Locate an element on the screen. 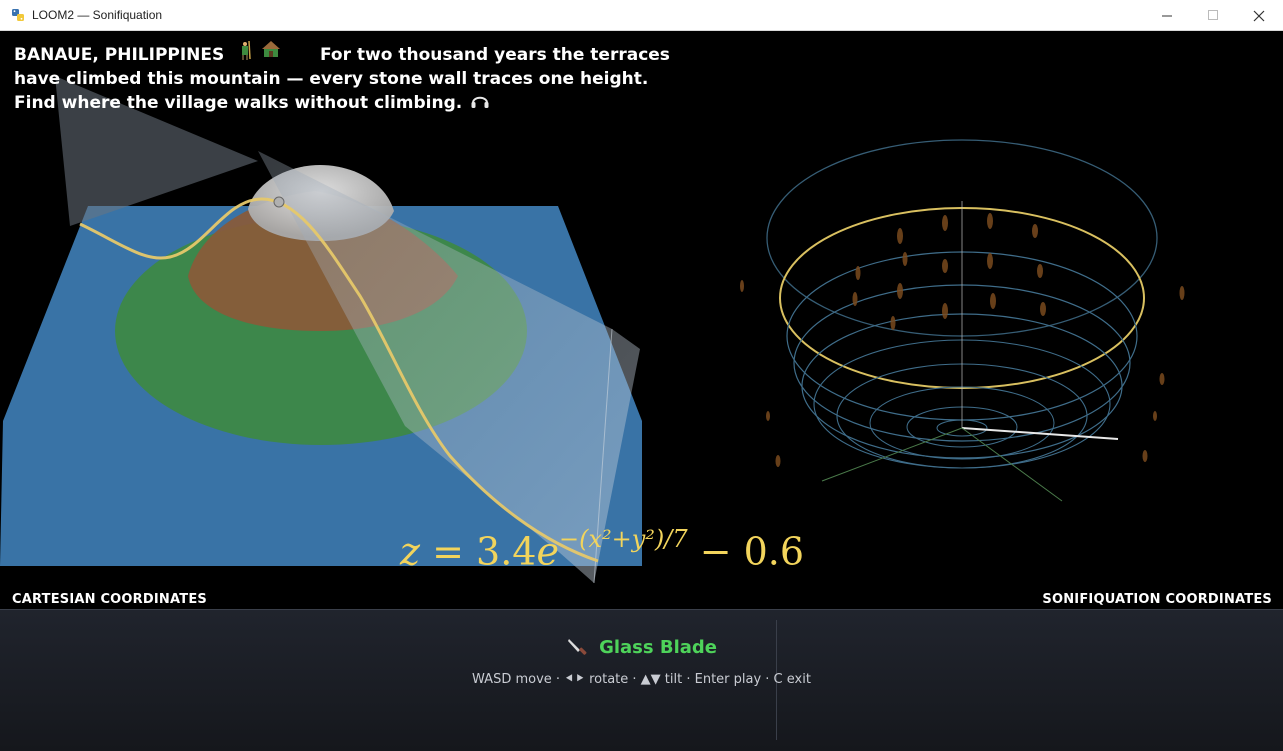 The height and width of the screenshot is (751, 1283). position-marker is located at coordinates (279, 202).